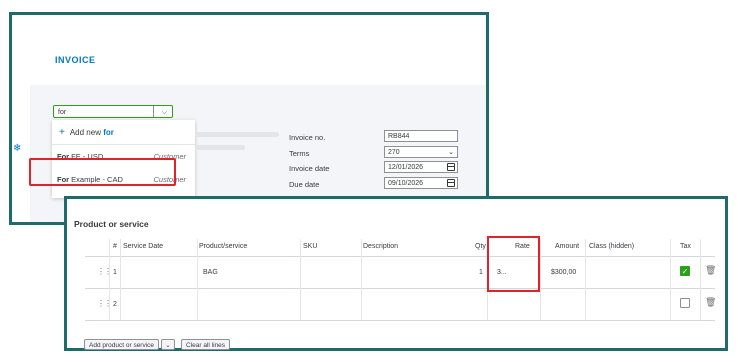 The width and height of the screenshot is (738, 362). I want to click on qty-cell: 1, so click(481, 272).